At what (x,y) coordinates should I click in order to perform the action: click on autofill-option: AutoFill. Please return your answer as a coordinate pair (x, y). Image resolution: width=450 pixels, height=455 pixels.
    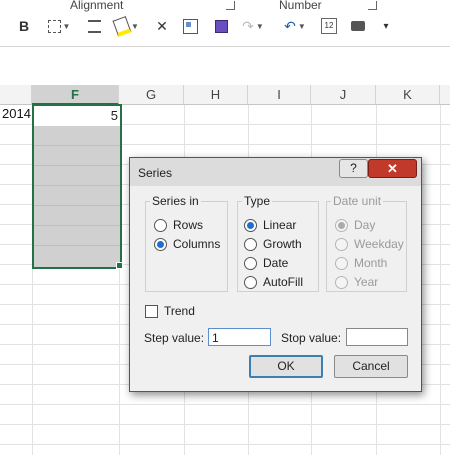
    Looking at the image, I should click on (273, 282).